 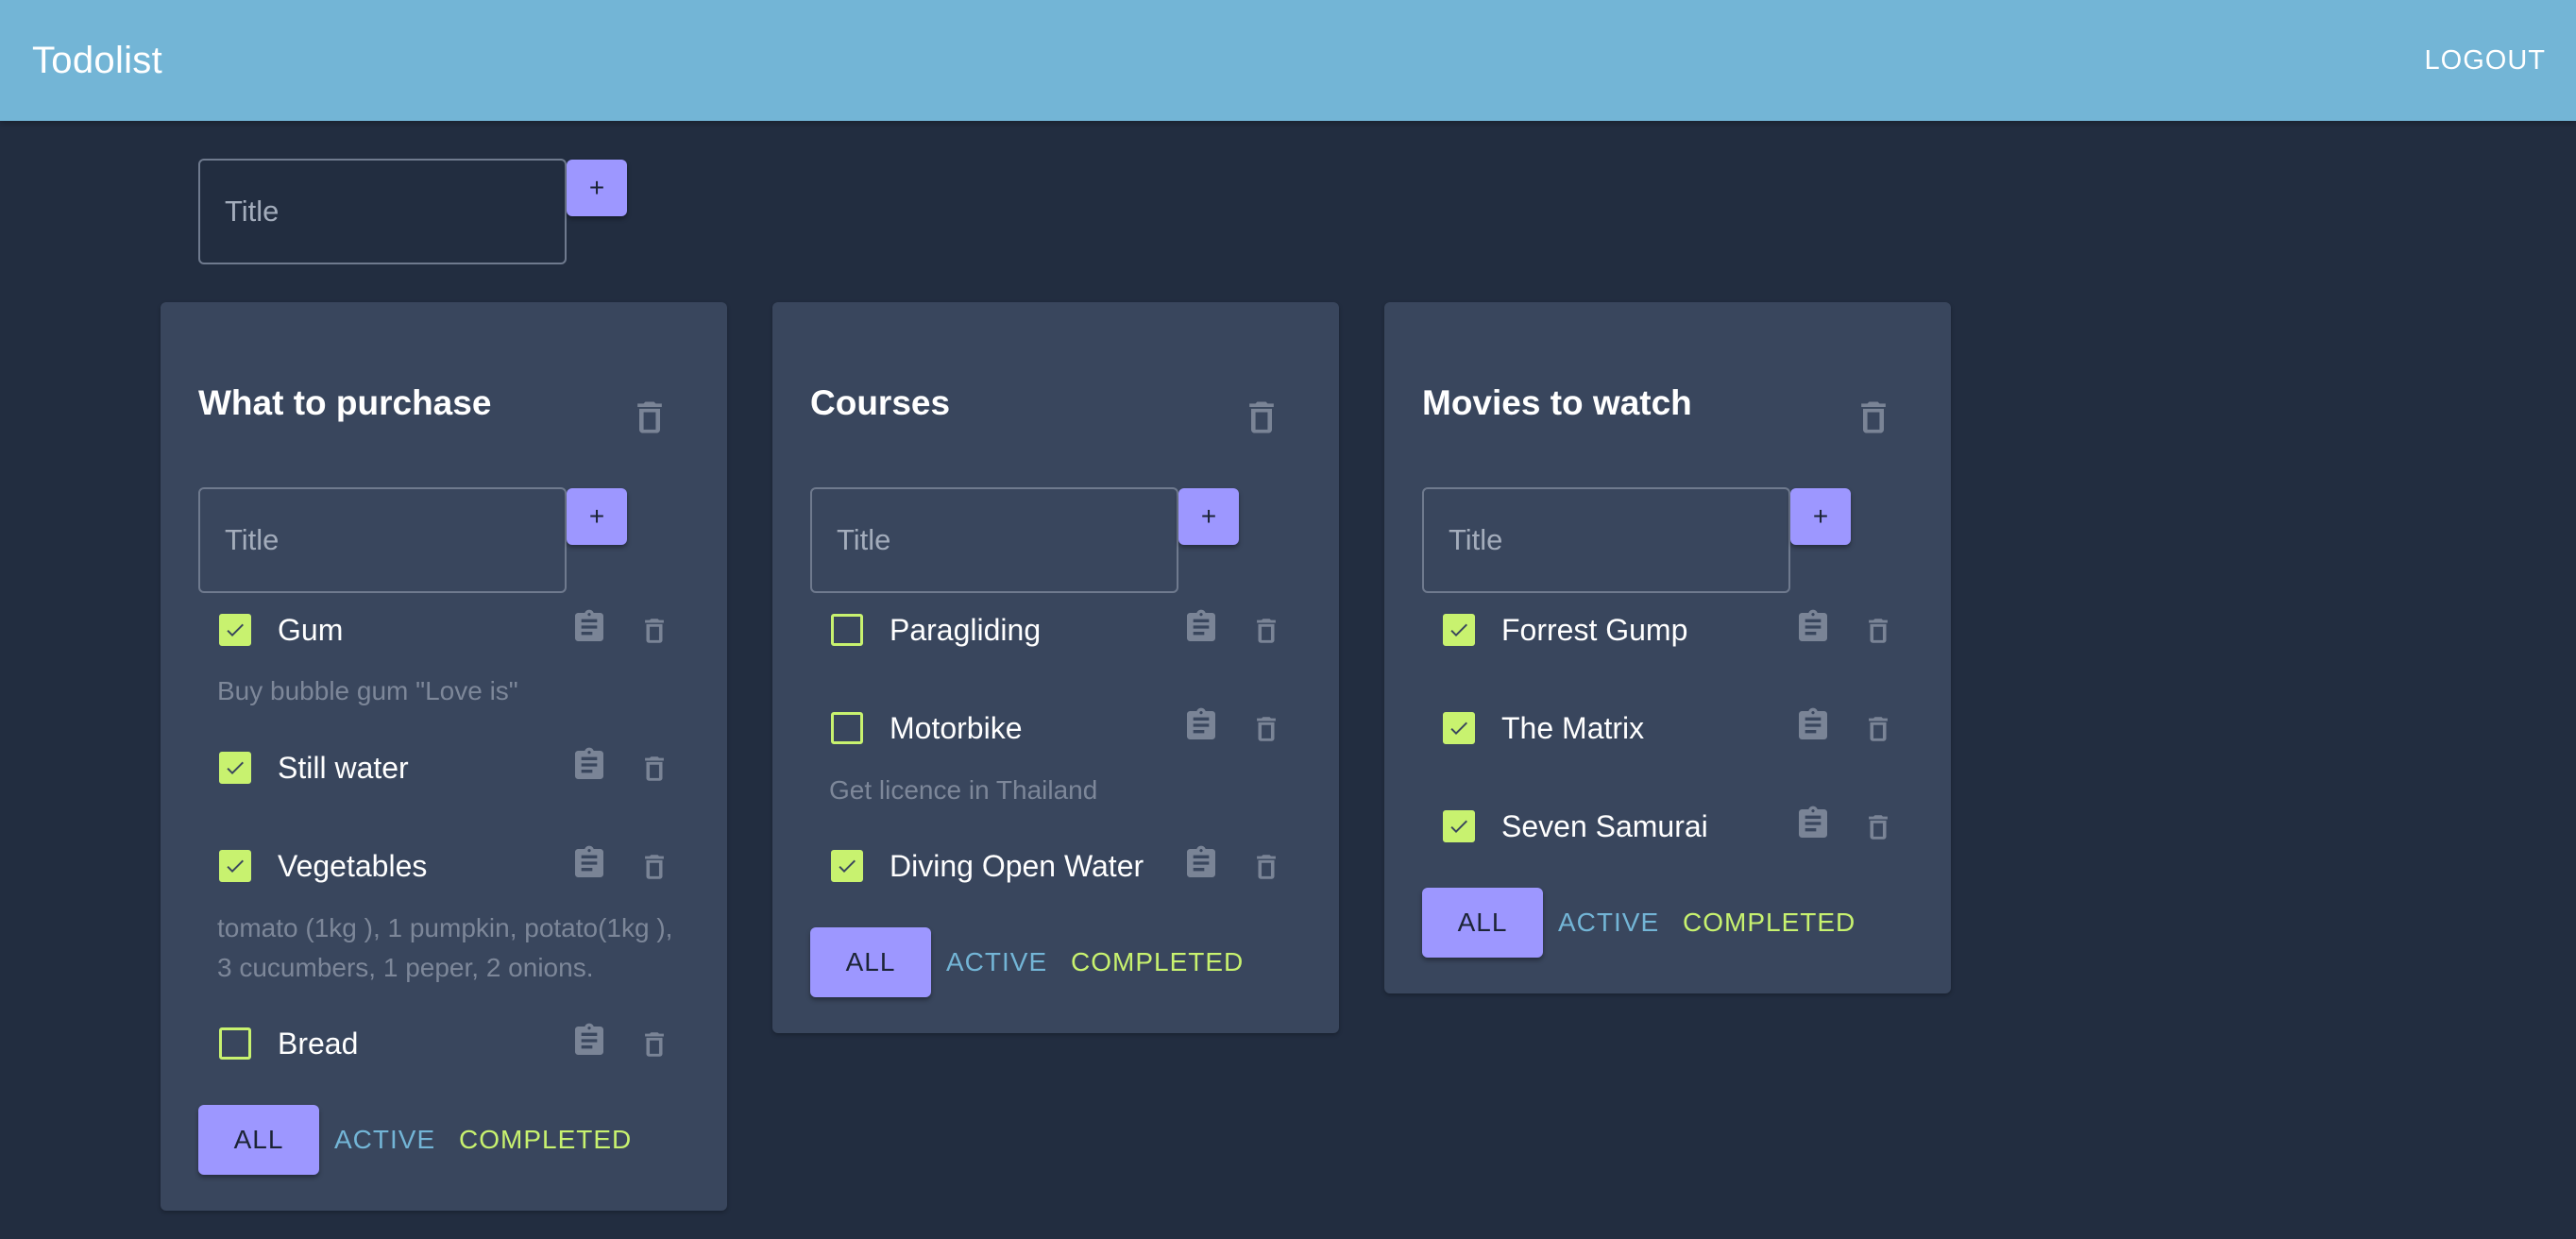 What do you see at coordinates (444, 866) in the screenshot?
I see `task-item: Vegetables` at bounding box center [444, 866].